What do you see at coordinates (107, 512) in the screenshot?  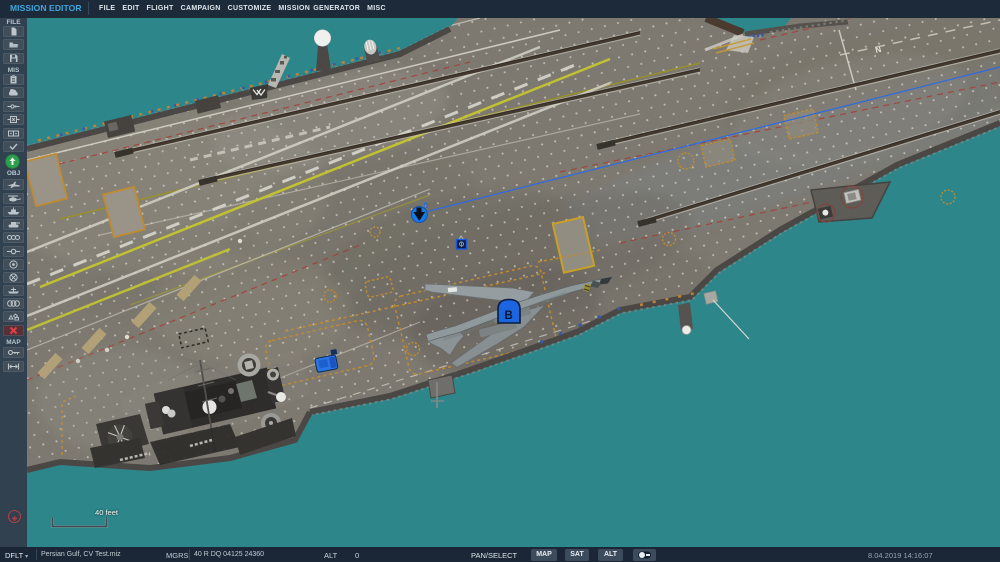 I see `svg-text: 40 feet` at bounding box center [107, 512].